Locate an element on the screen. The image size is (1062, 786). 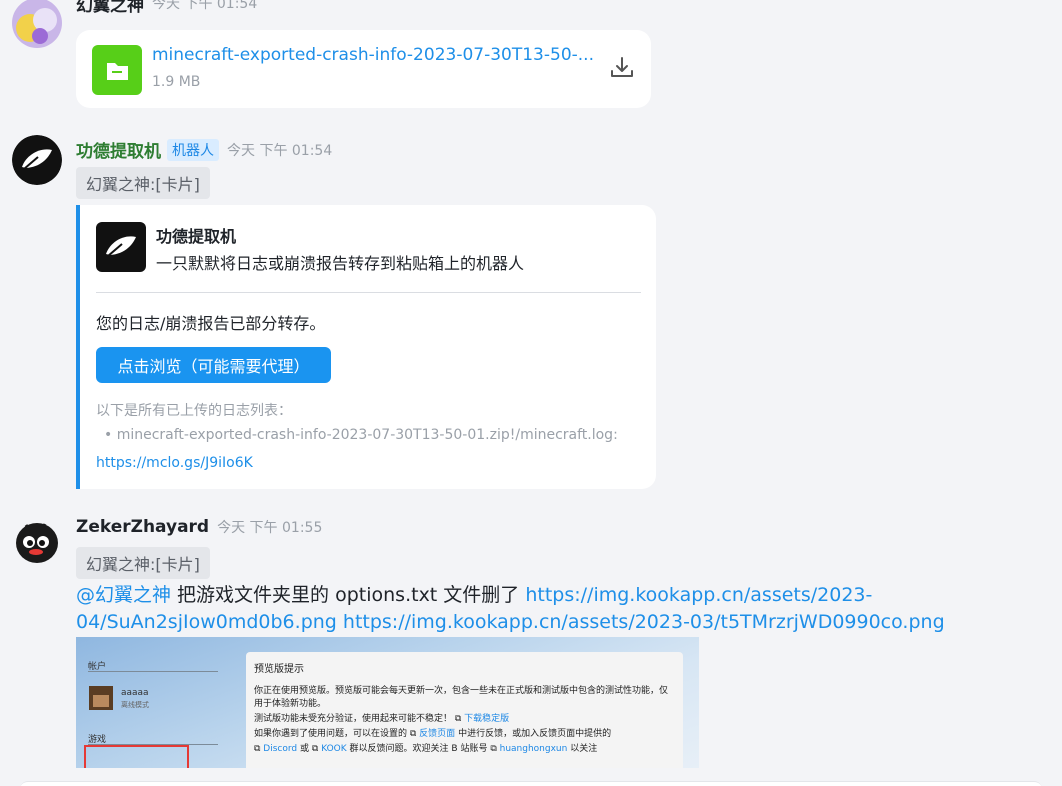
mention: @幻翼之神 is located at coordinates (123, 595).